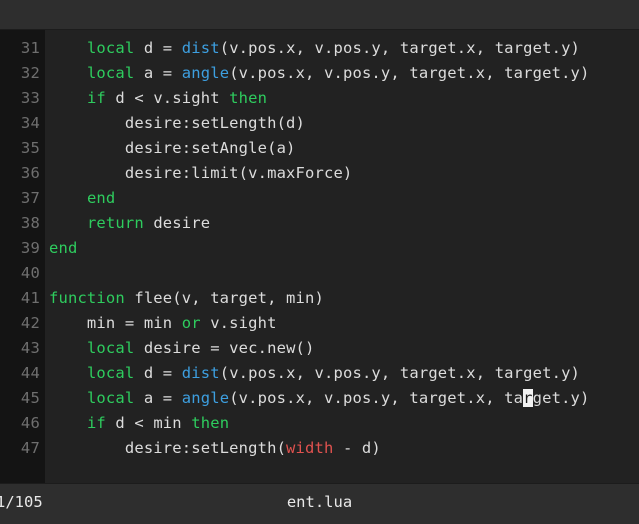 The width and height of the screenshot is (639, 524). Describe the element at coordinates (342, 123) in the screenshot. I see `line-content: desire:setLength(d)` at that location.